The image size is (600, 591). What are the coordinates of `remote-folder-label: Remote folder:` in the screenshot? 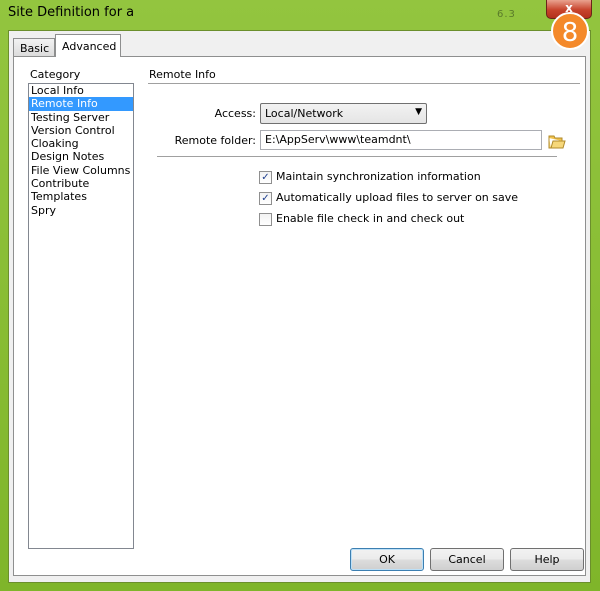 It's located at (215, 140).